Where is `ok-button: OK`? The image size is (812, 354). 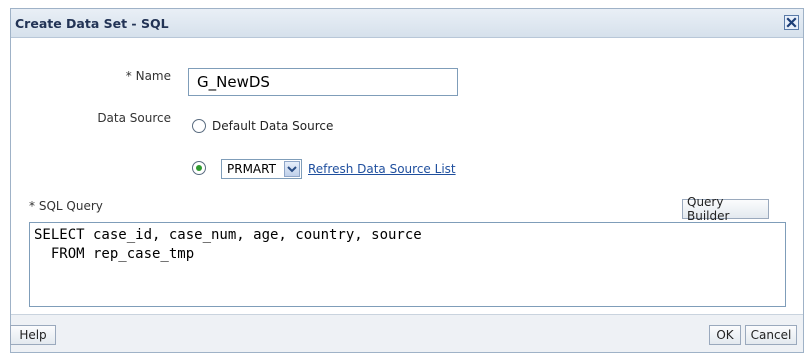
ok-button: OK is located at coordinates (725, 335).